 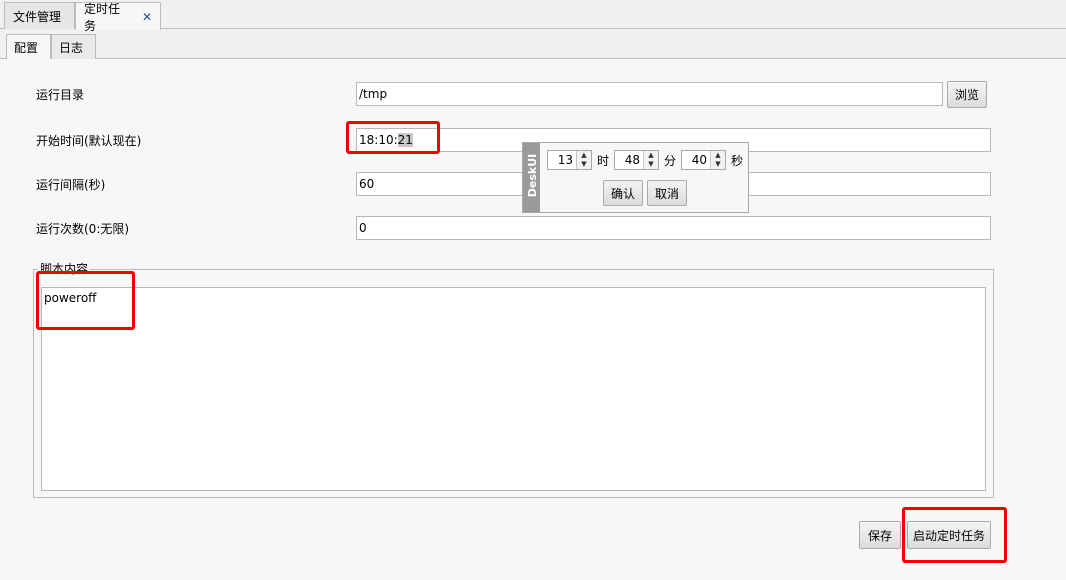 What do you see at coordinates (102, 17) in the screenshot?
I see `tab-label: 定时任务` at bounding box center [102, 17].